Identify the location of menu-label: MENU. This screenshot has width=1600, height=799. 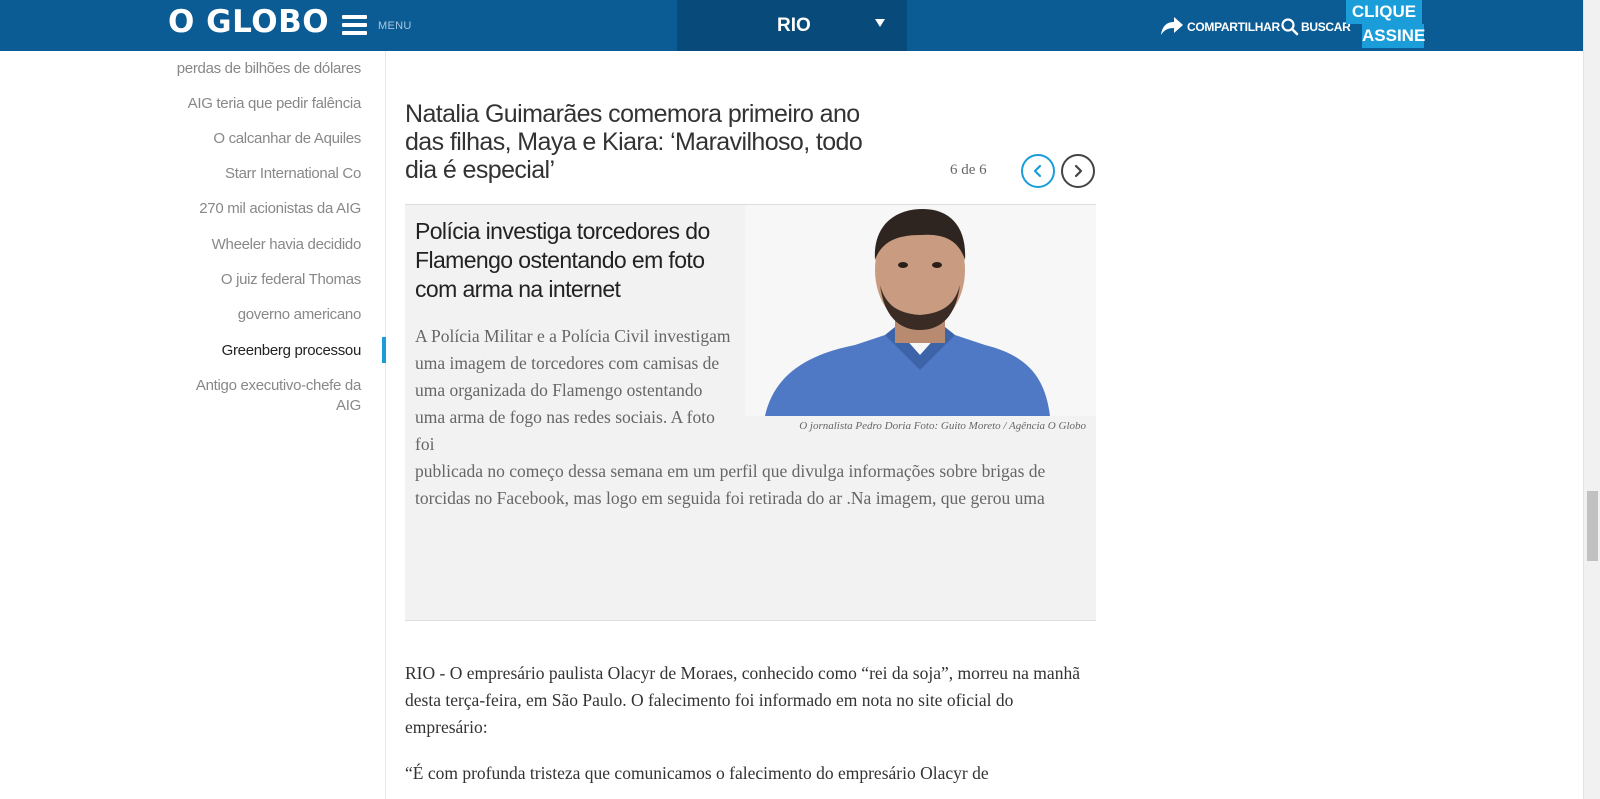
(395, 26).